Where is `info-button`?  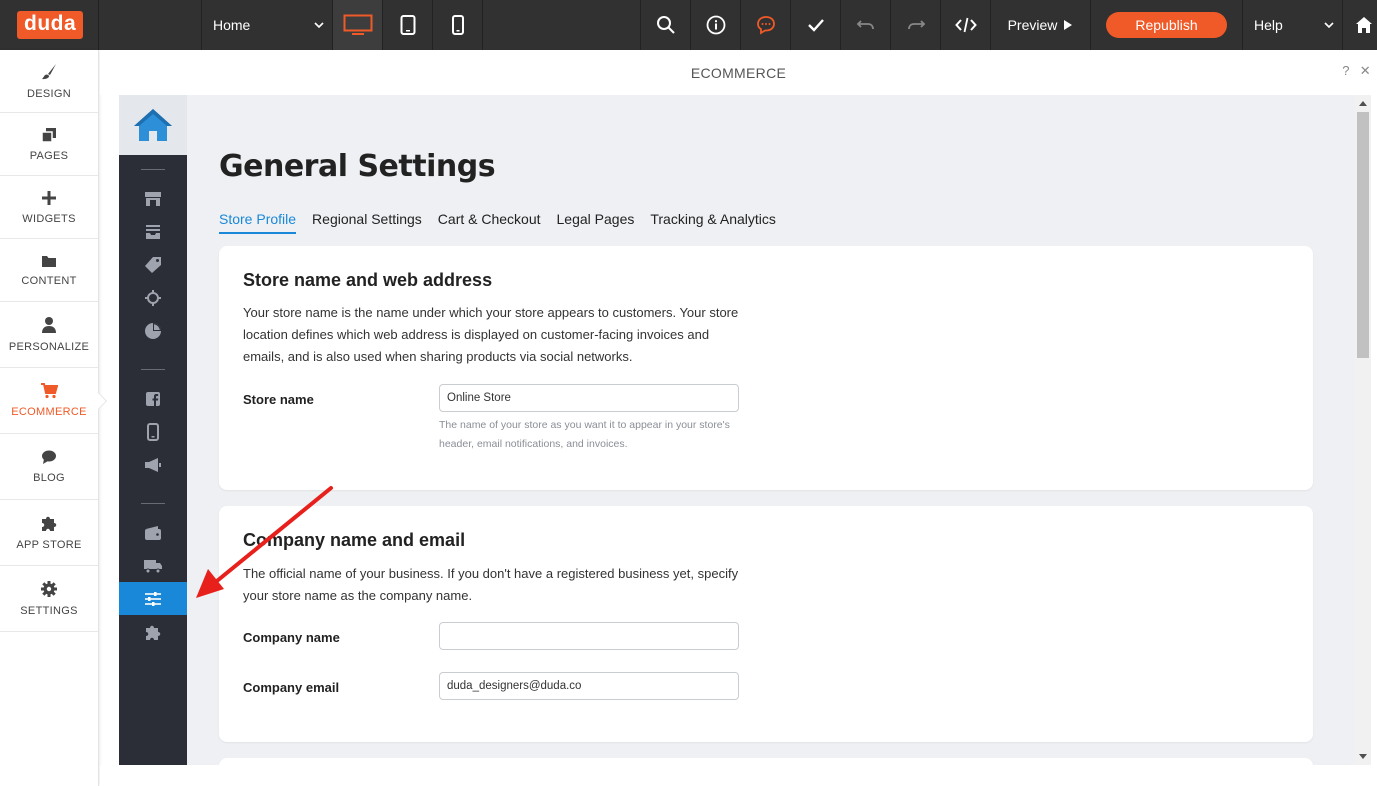 info-button is located at coordinates (716, 25).